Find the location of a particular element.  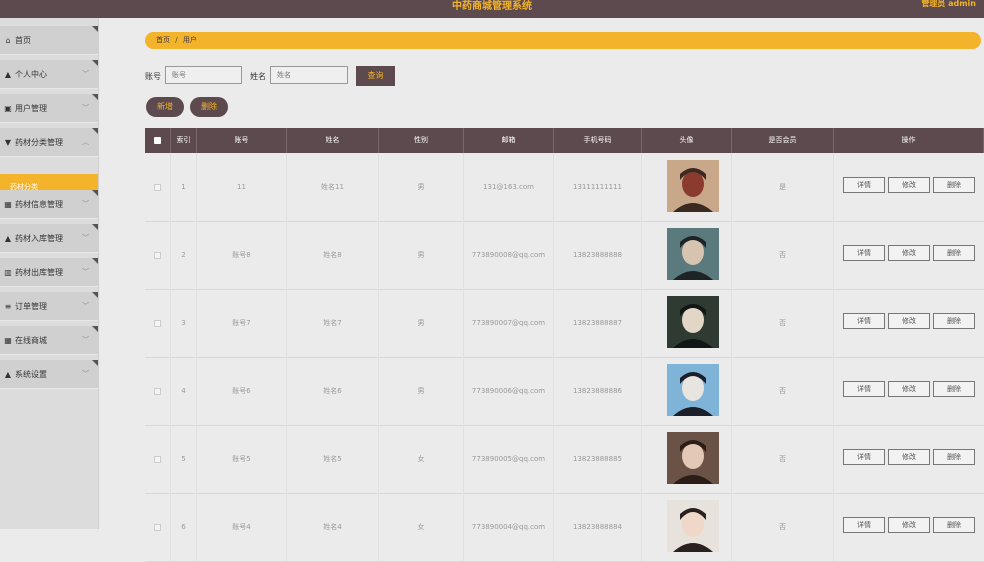

table-row: 1 11 姓名11 男 131@163.com 13111111111 是详情 修改 删除 is located at coordinates (564, 187).